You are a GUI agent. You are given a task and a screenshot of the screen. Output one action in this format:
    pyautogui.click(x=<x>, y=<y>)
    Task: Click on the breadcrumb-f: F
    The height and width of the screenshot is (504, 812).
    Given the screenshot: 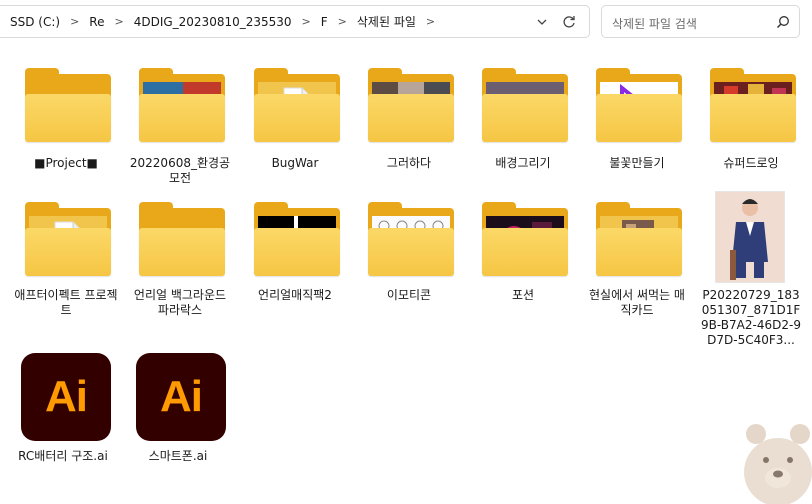 What is the action you would take?
    pyautogui.click(x=324, y=22)
    